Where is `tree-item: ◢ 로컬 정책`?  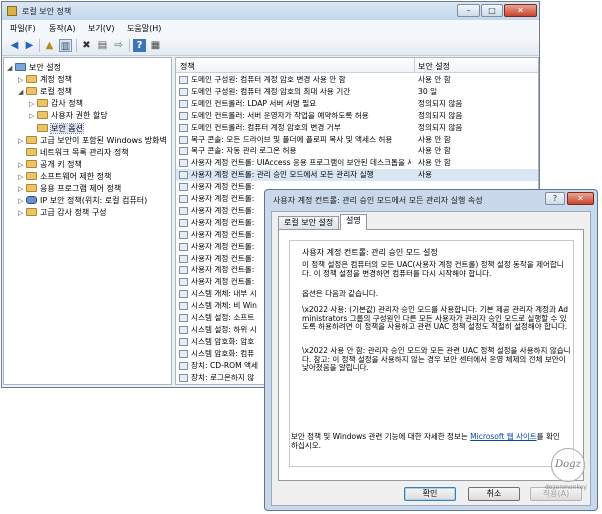 tree-item: ◢ 로컬 정책 is located at coordinates (45, 92).